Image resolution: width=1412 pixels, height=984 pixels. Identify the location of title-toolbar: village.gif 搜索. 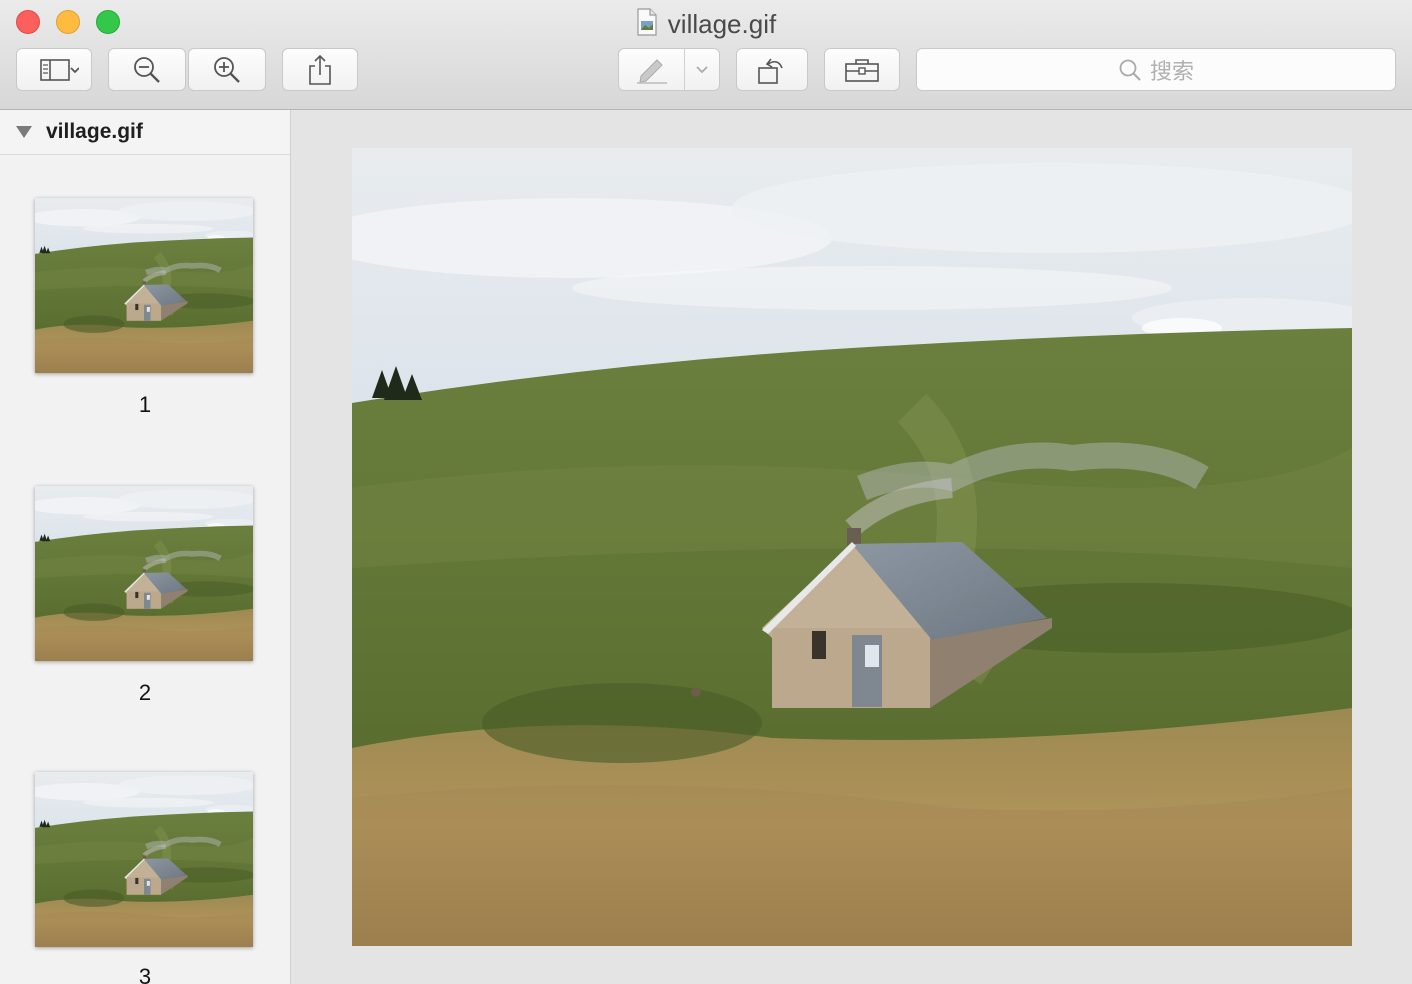
(706, 55).